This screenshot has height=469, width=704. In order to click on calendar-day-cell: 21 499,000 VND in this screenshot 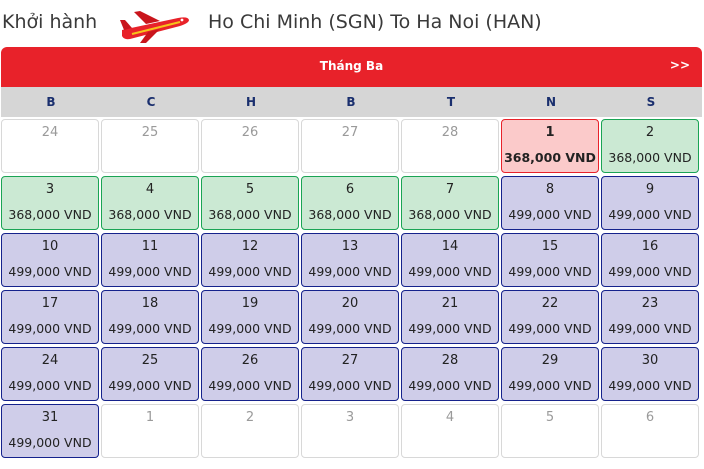, I will do `click(450, 317)`.